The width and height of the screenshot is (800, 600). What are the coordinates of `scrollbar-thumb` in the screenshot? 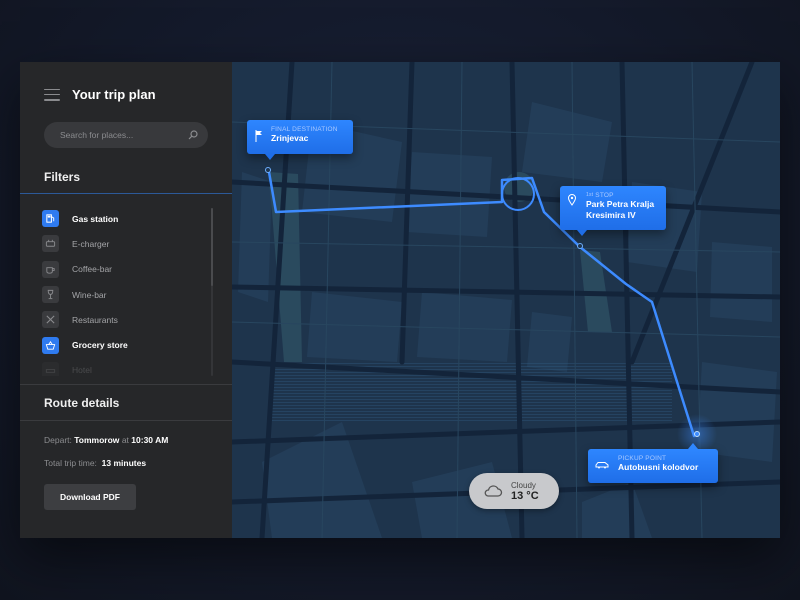 It's located at (212, 247).